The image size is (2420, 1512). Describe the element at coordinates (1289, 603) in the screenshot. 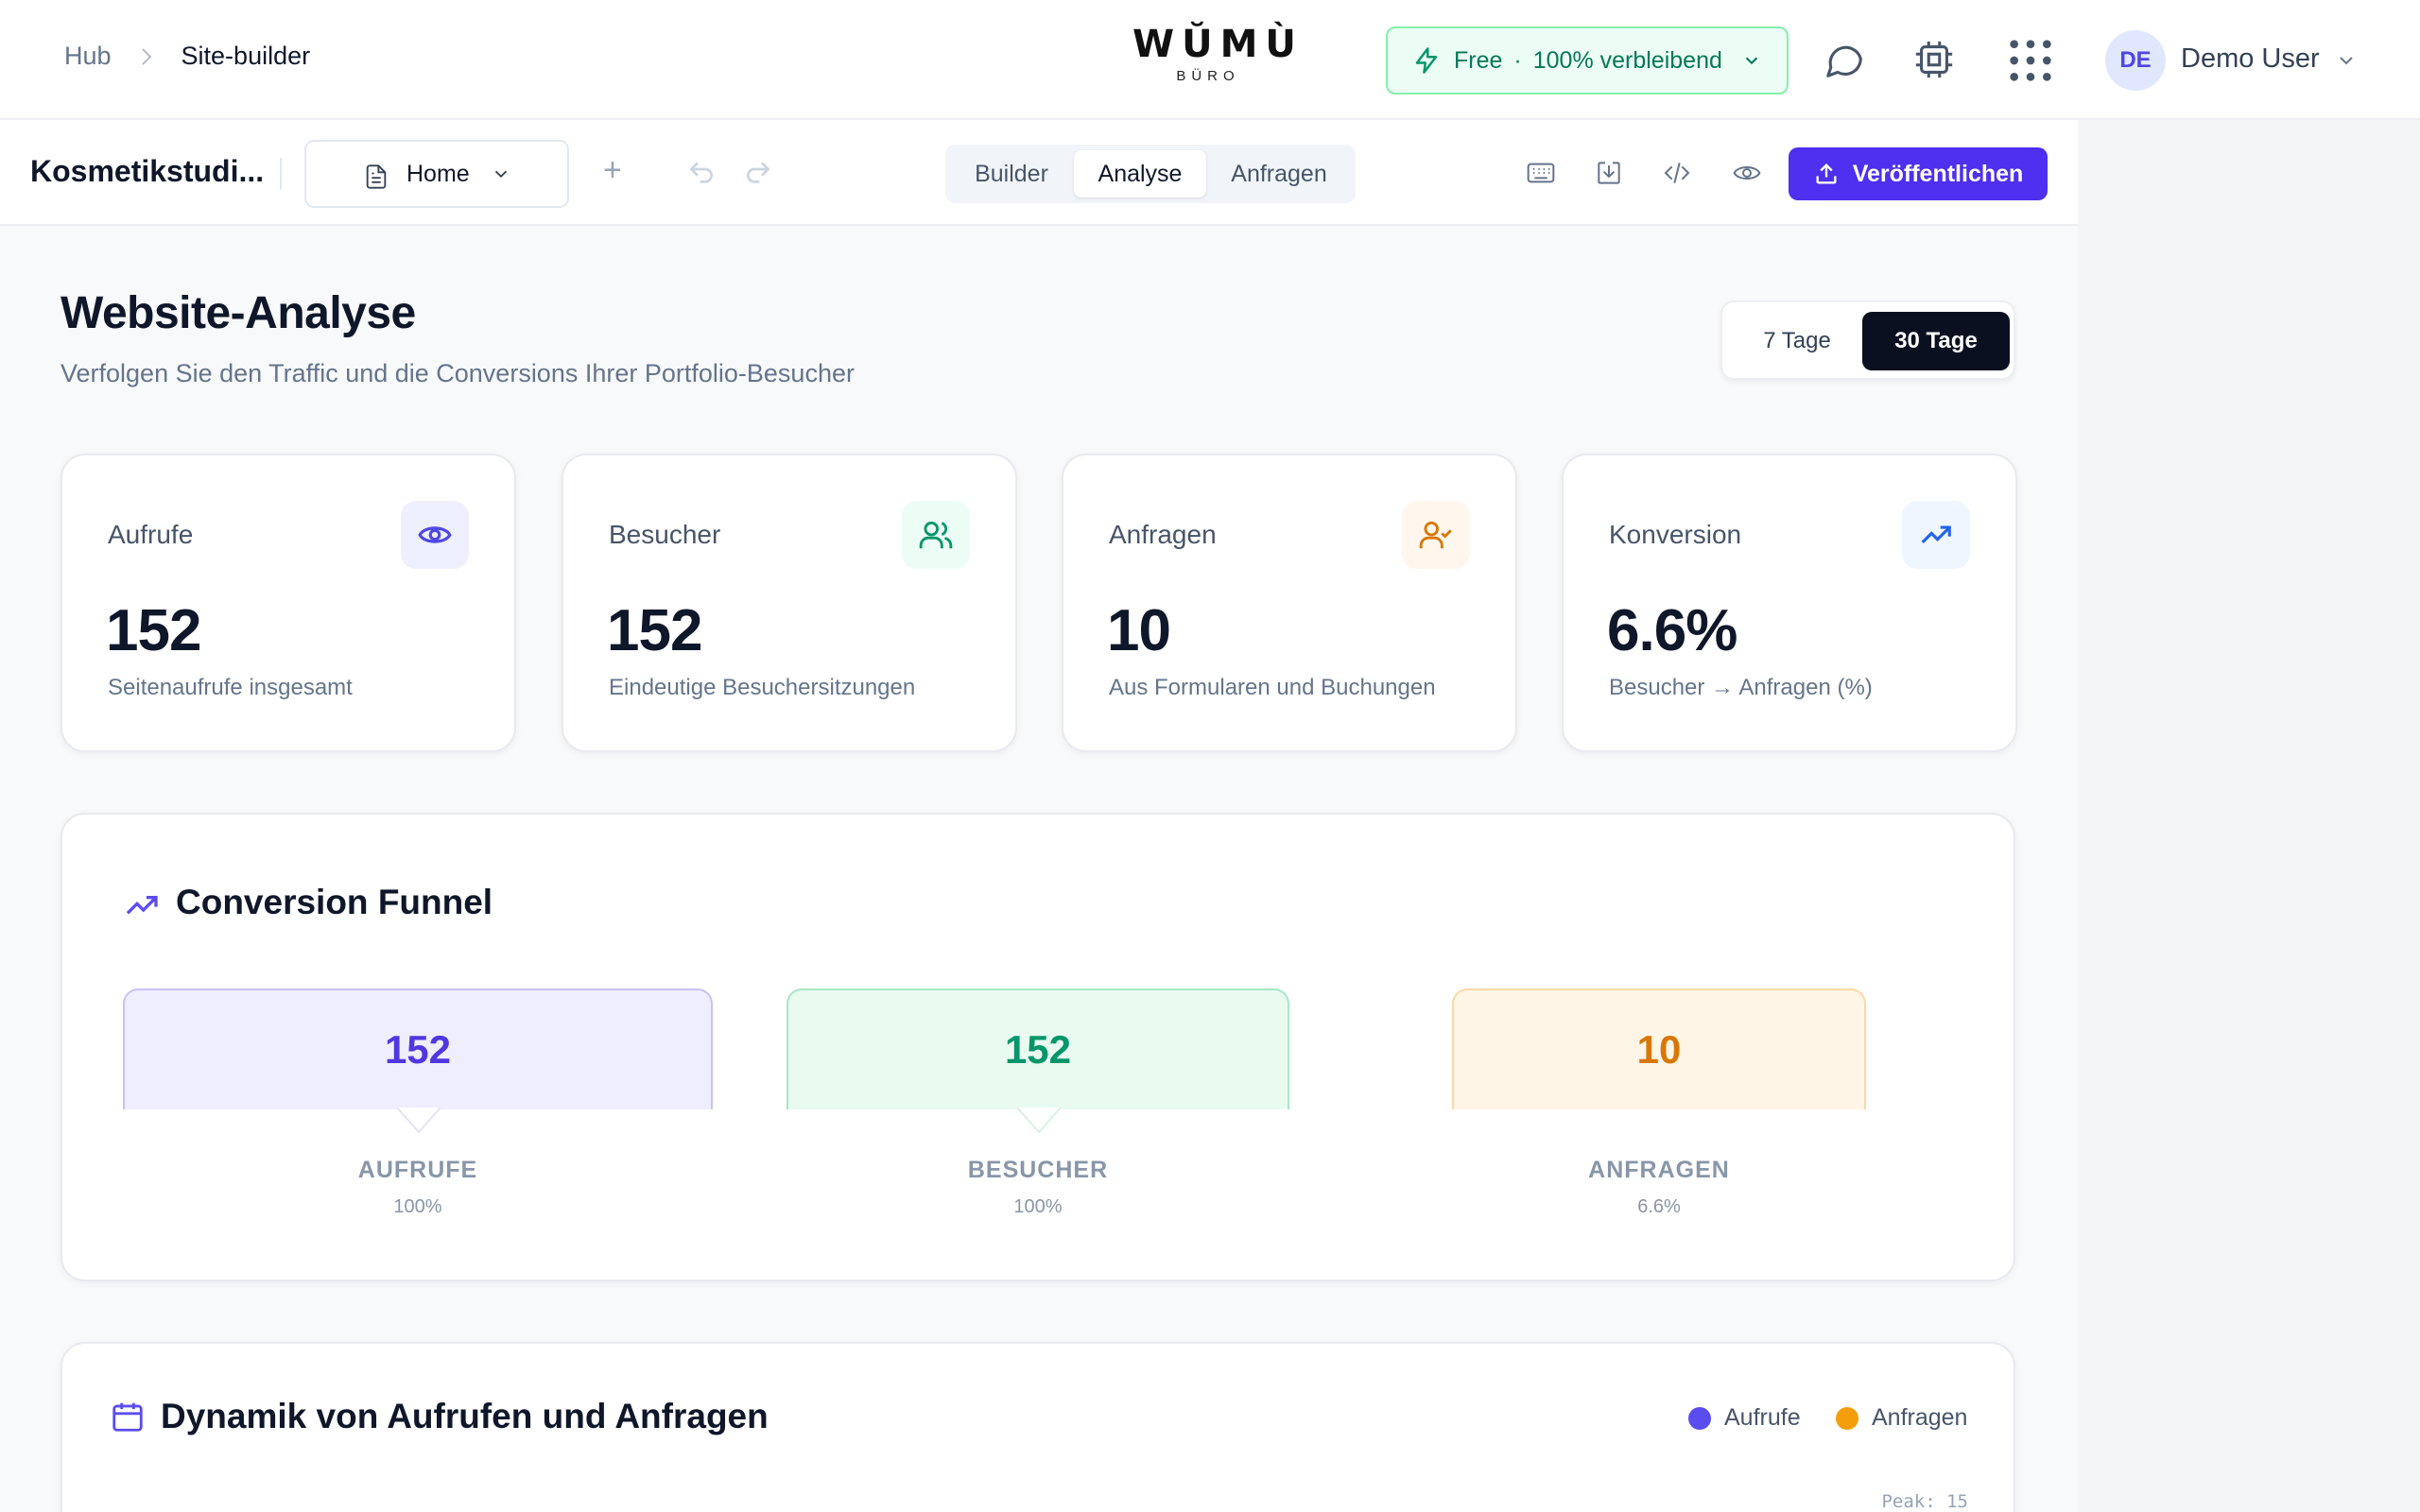

I see `kpi-card-anfragen: Anfragen 10 Aus Formularen und Buchungen` at that location.